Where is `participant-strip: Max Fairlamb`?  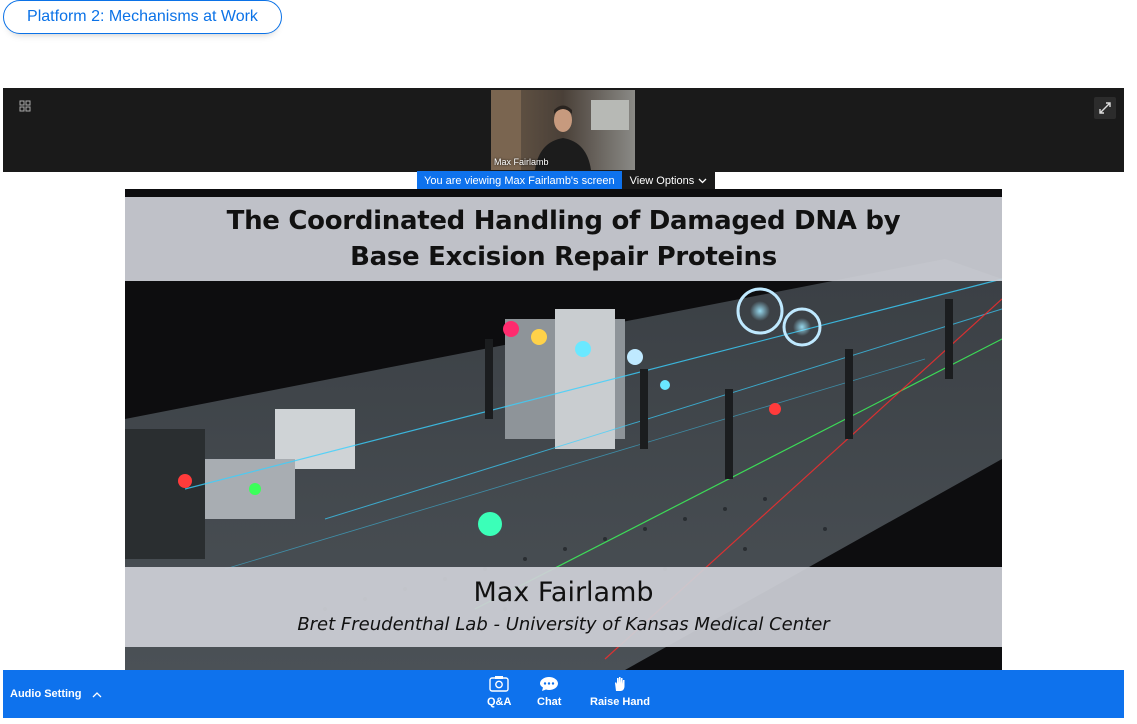
participant-strip: Max Fairlamb is located at coordinates (563, 130).